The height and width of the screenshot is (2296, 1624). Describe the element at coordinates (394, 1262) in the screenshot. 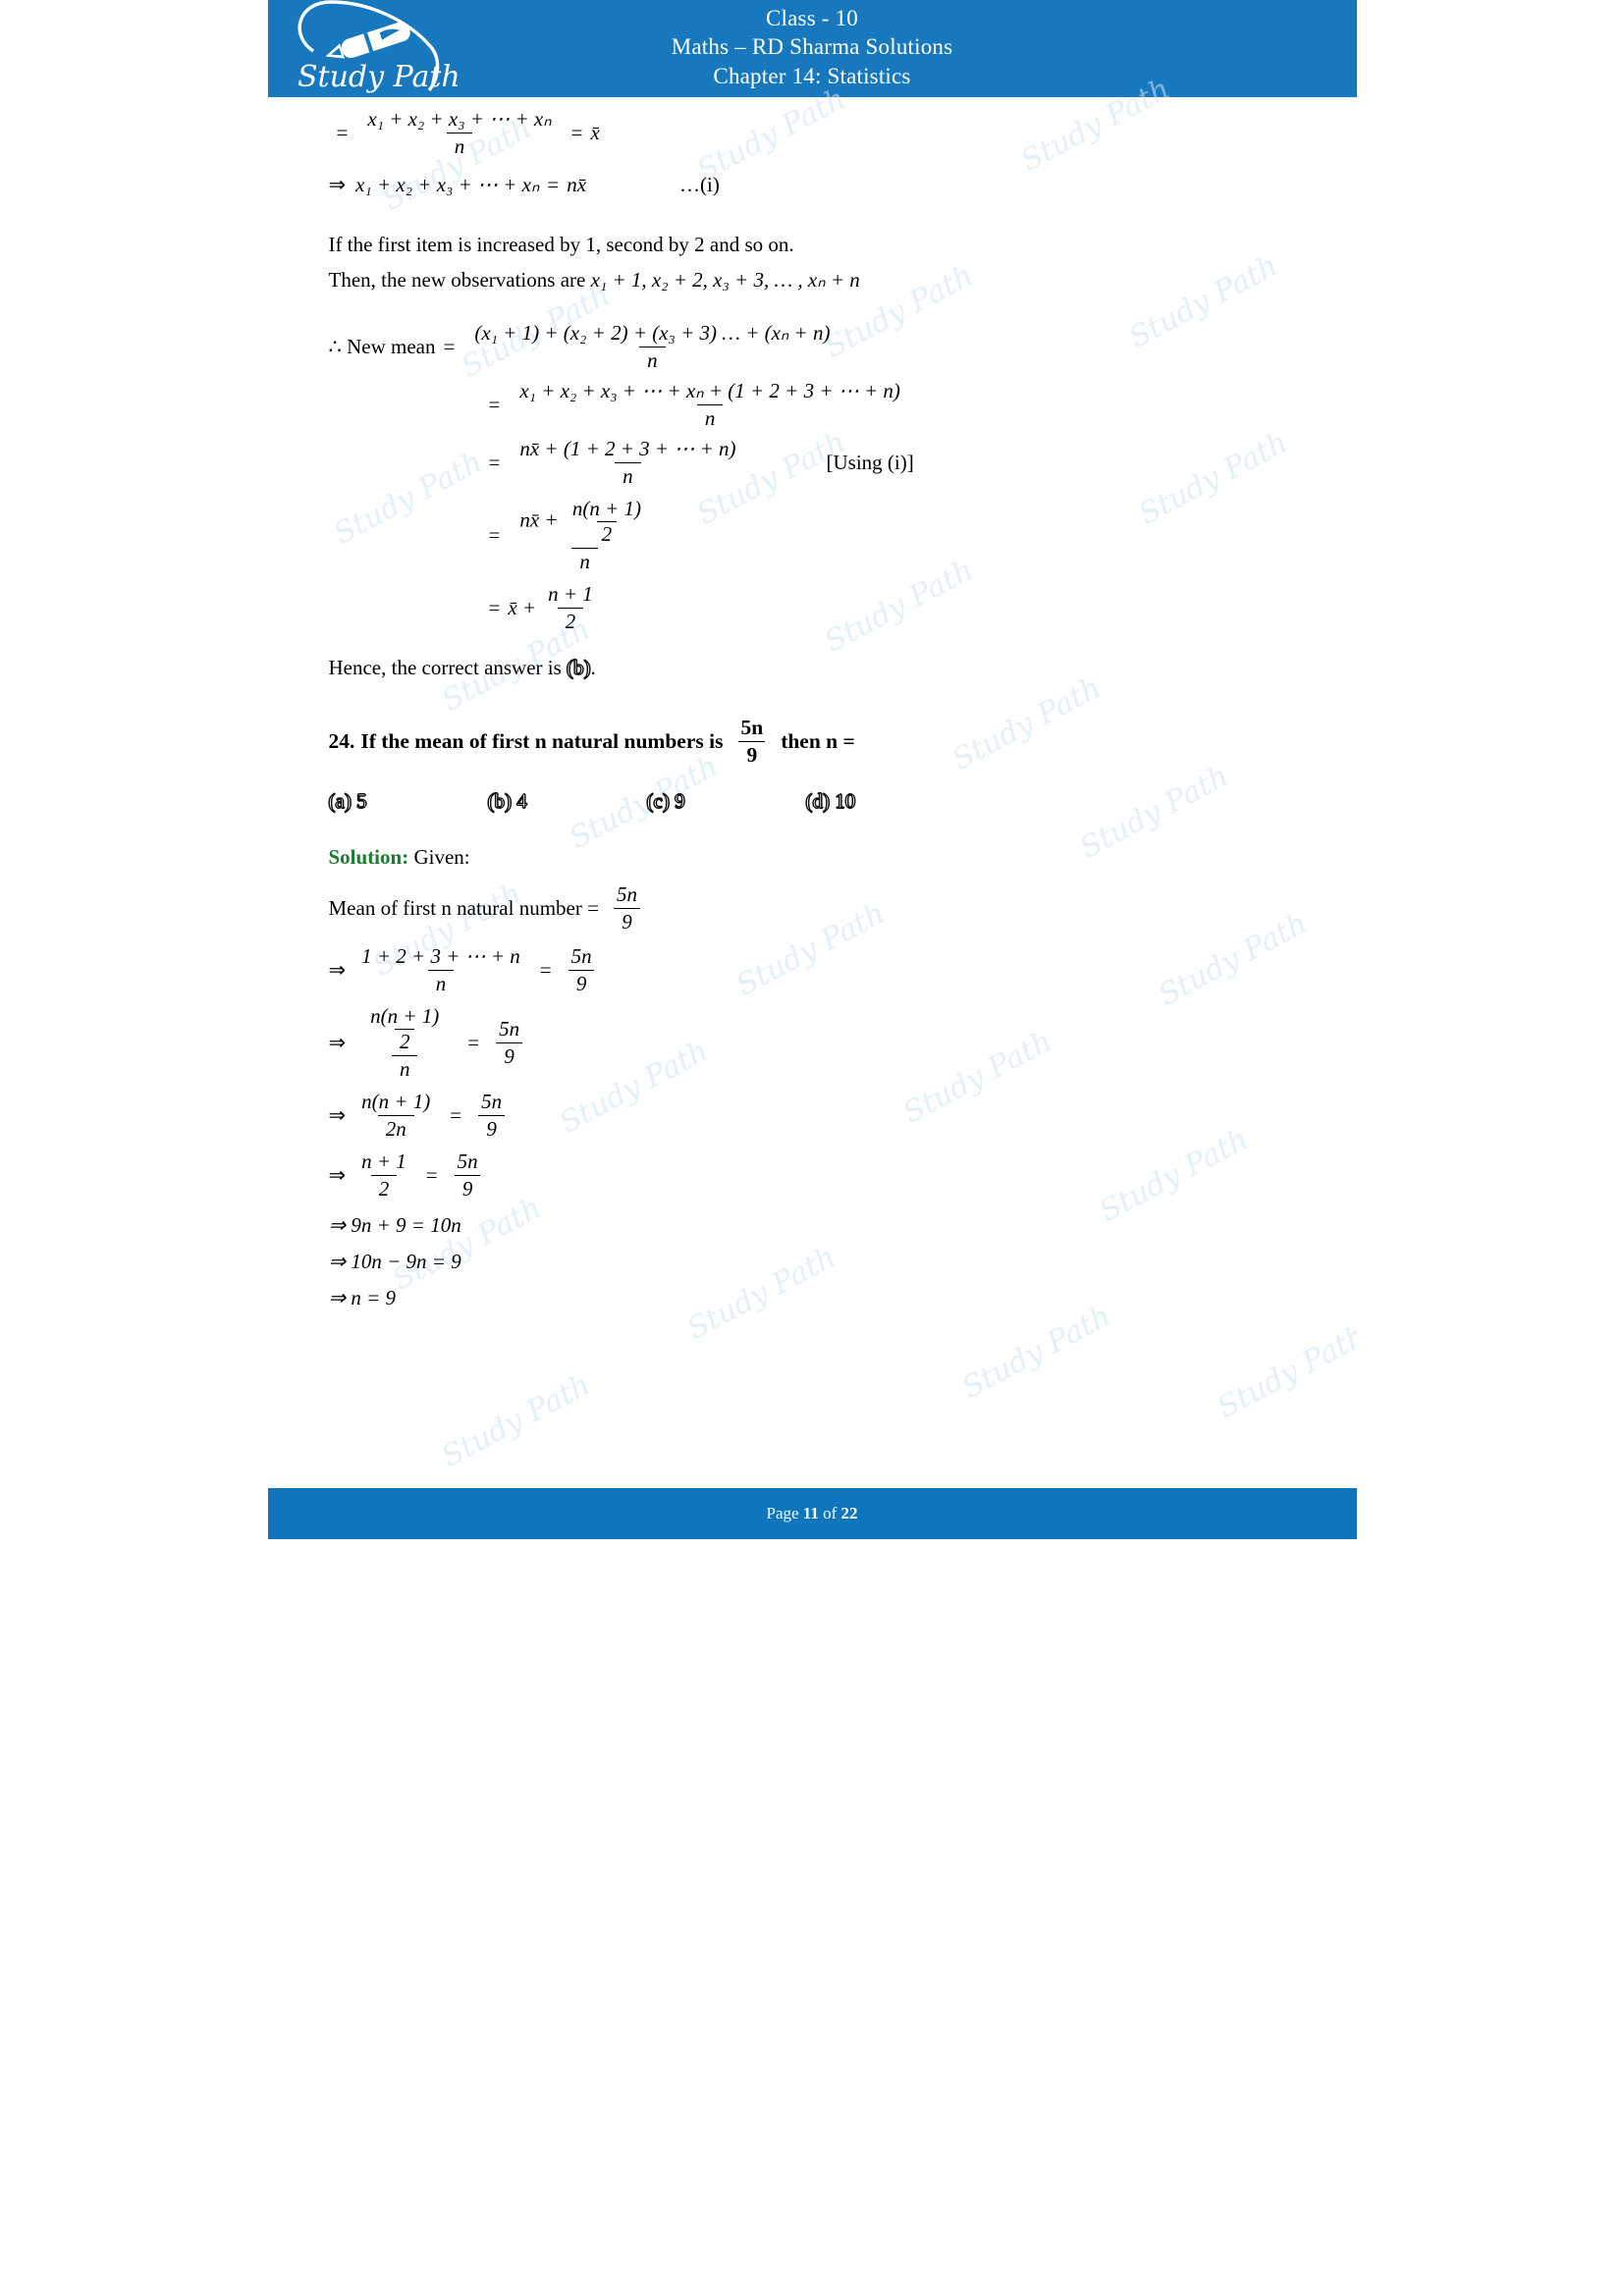

I see `solution-step-6: ⇒ 10n − 9n = 9` at that location.